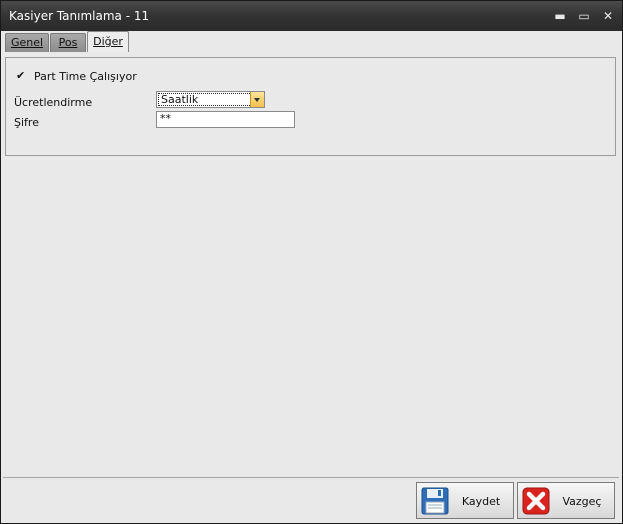 The height and width of the screenshot is (524, 623). I want to click on part-time-checkbox: ✔, so click(21, 75).